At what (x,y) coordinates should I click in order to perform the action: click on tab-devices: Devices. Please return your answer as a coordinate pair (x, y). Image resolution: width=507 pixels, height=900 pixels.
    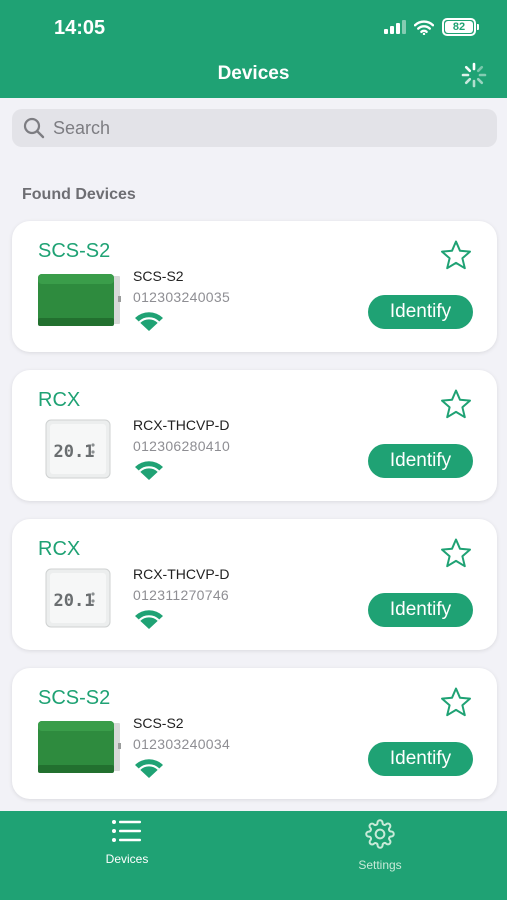
    Looking at the image, I should click on (127, 842).